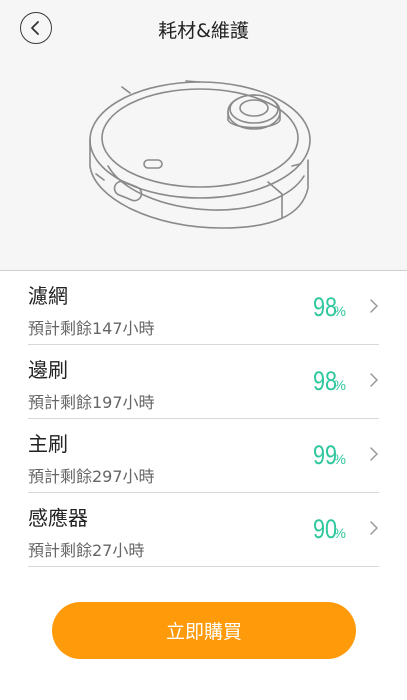 Image resolution: width=407 pixels, height=700 pixels. I want to click on percent-value: 99, so click(324, 455).